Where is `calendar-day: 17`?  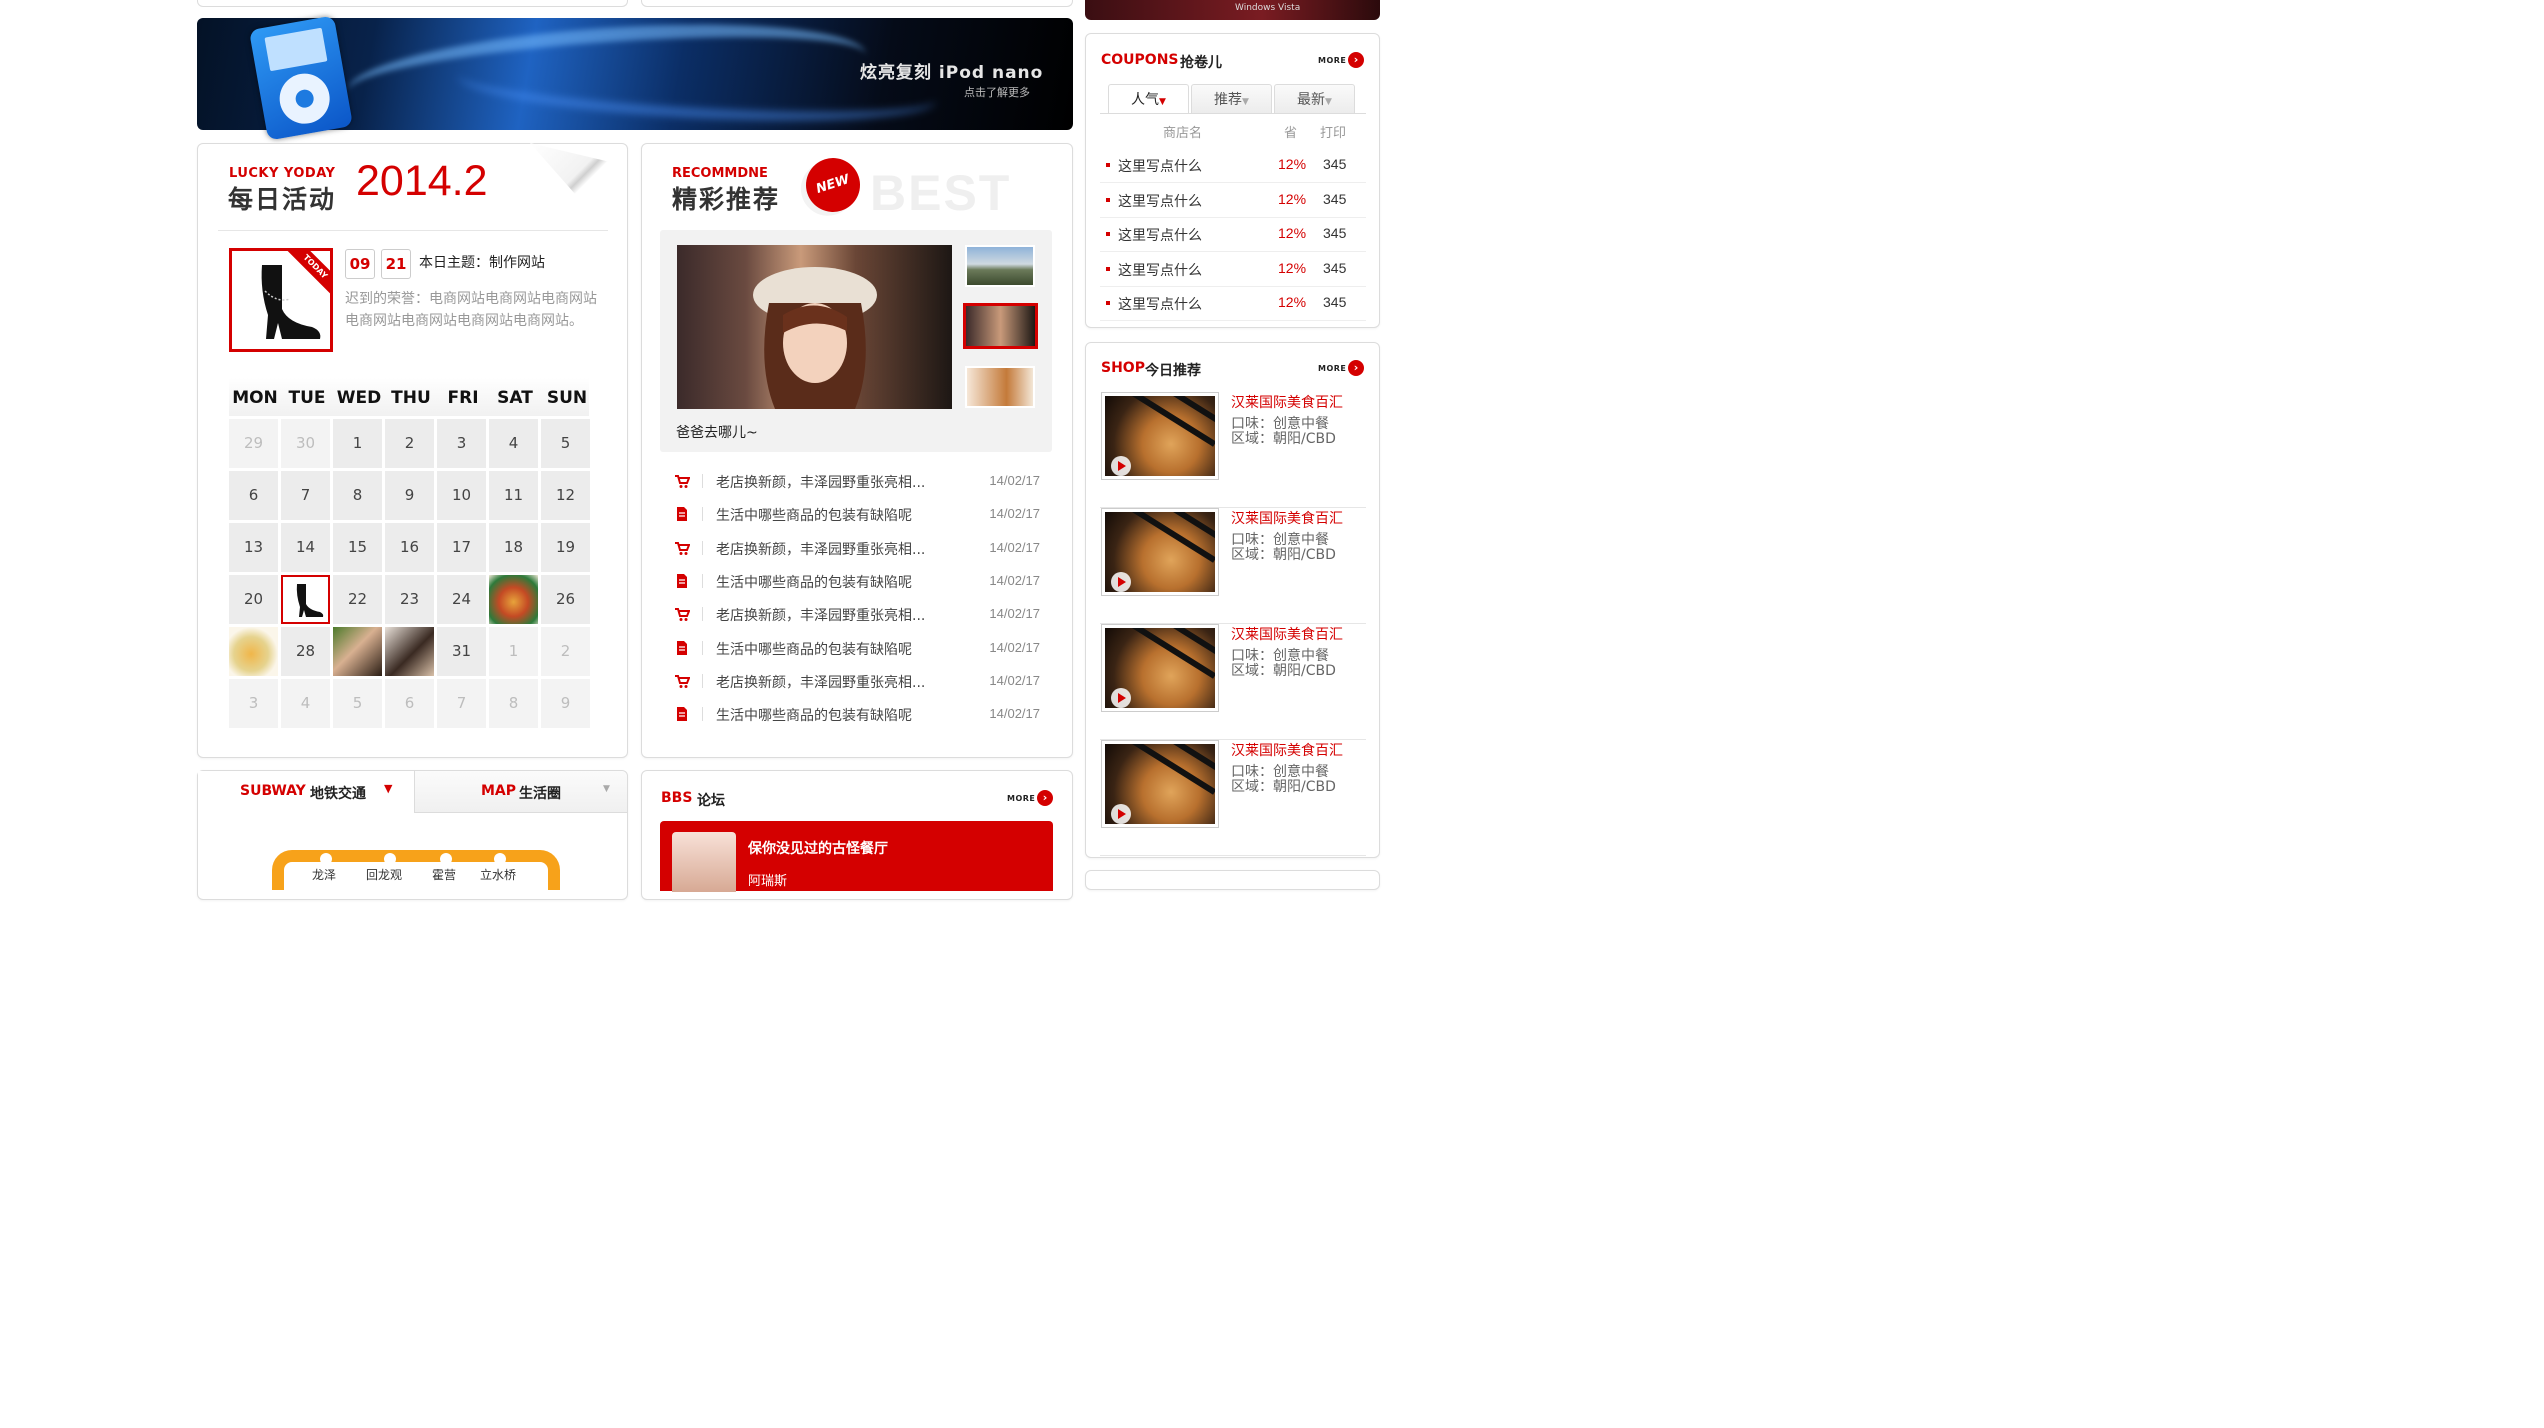 calendar-day: 17 is located at coordinates (461, 547).